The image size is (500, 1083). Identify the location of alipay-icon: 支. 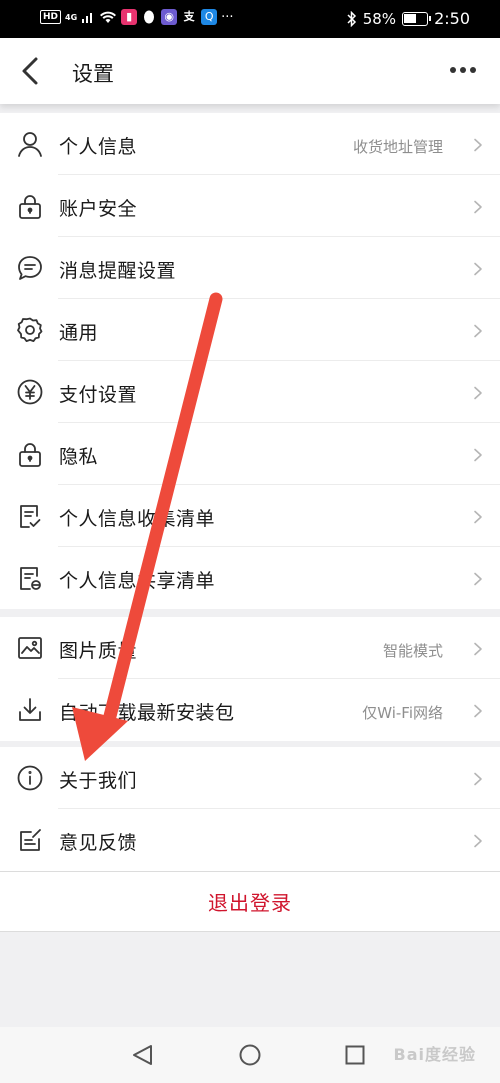
(189, 16).